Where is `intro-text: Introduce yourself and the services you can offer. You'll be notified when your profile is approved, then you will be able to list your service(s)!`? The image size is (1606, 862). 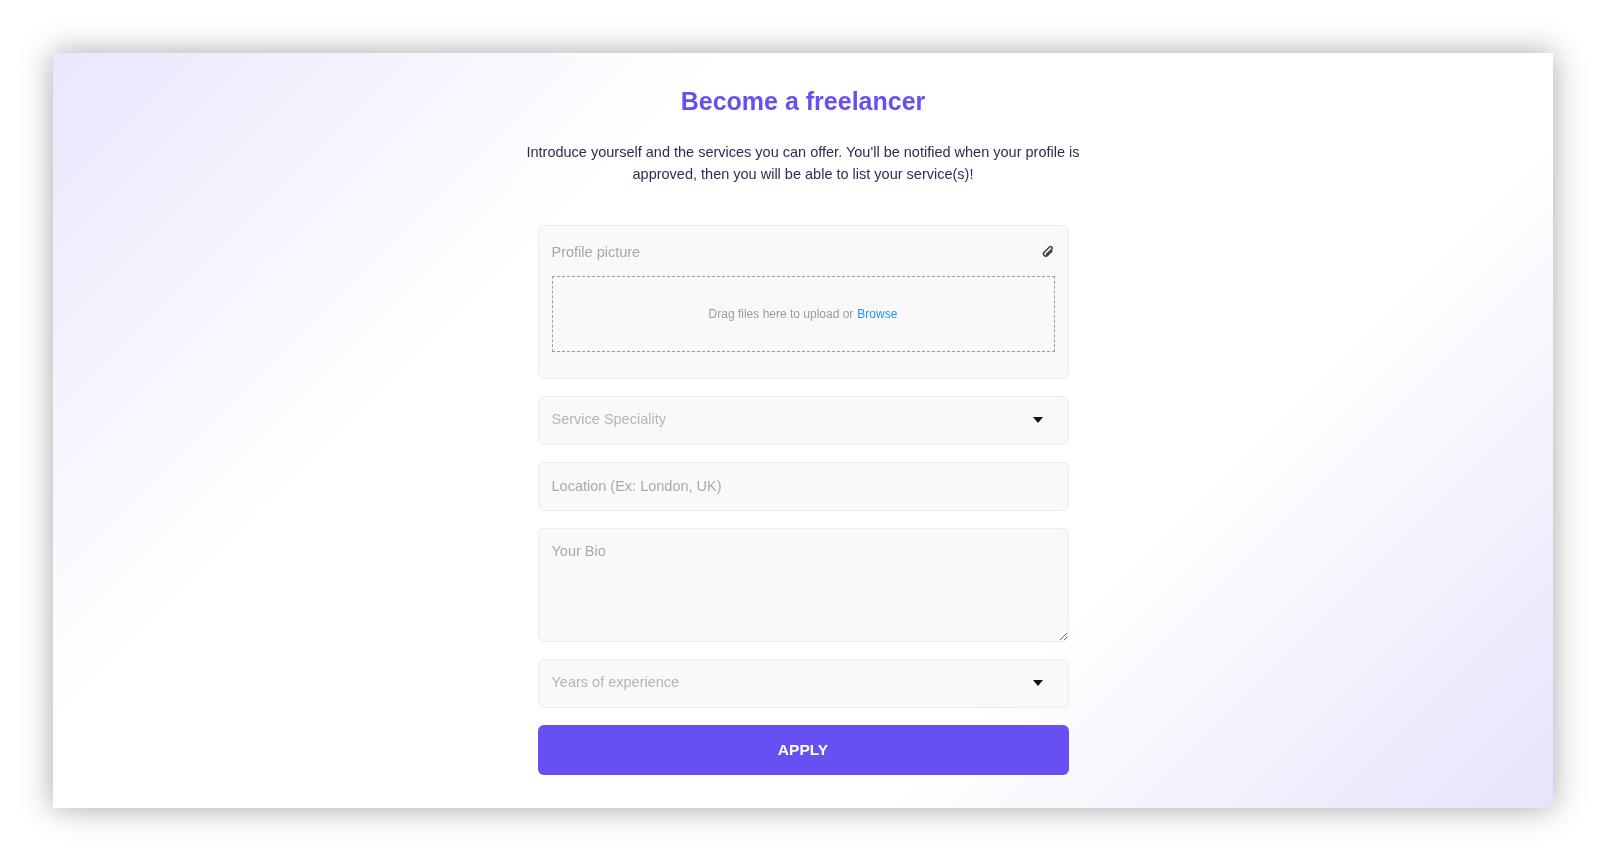
intro-text: Introduce yourself and the services you can offer. You'll be notified when your profile is approved, then you will be able to list your service(s)! is located at coordinates (803, 163).